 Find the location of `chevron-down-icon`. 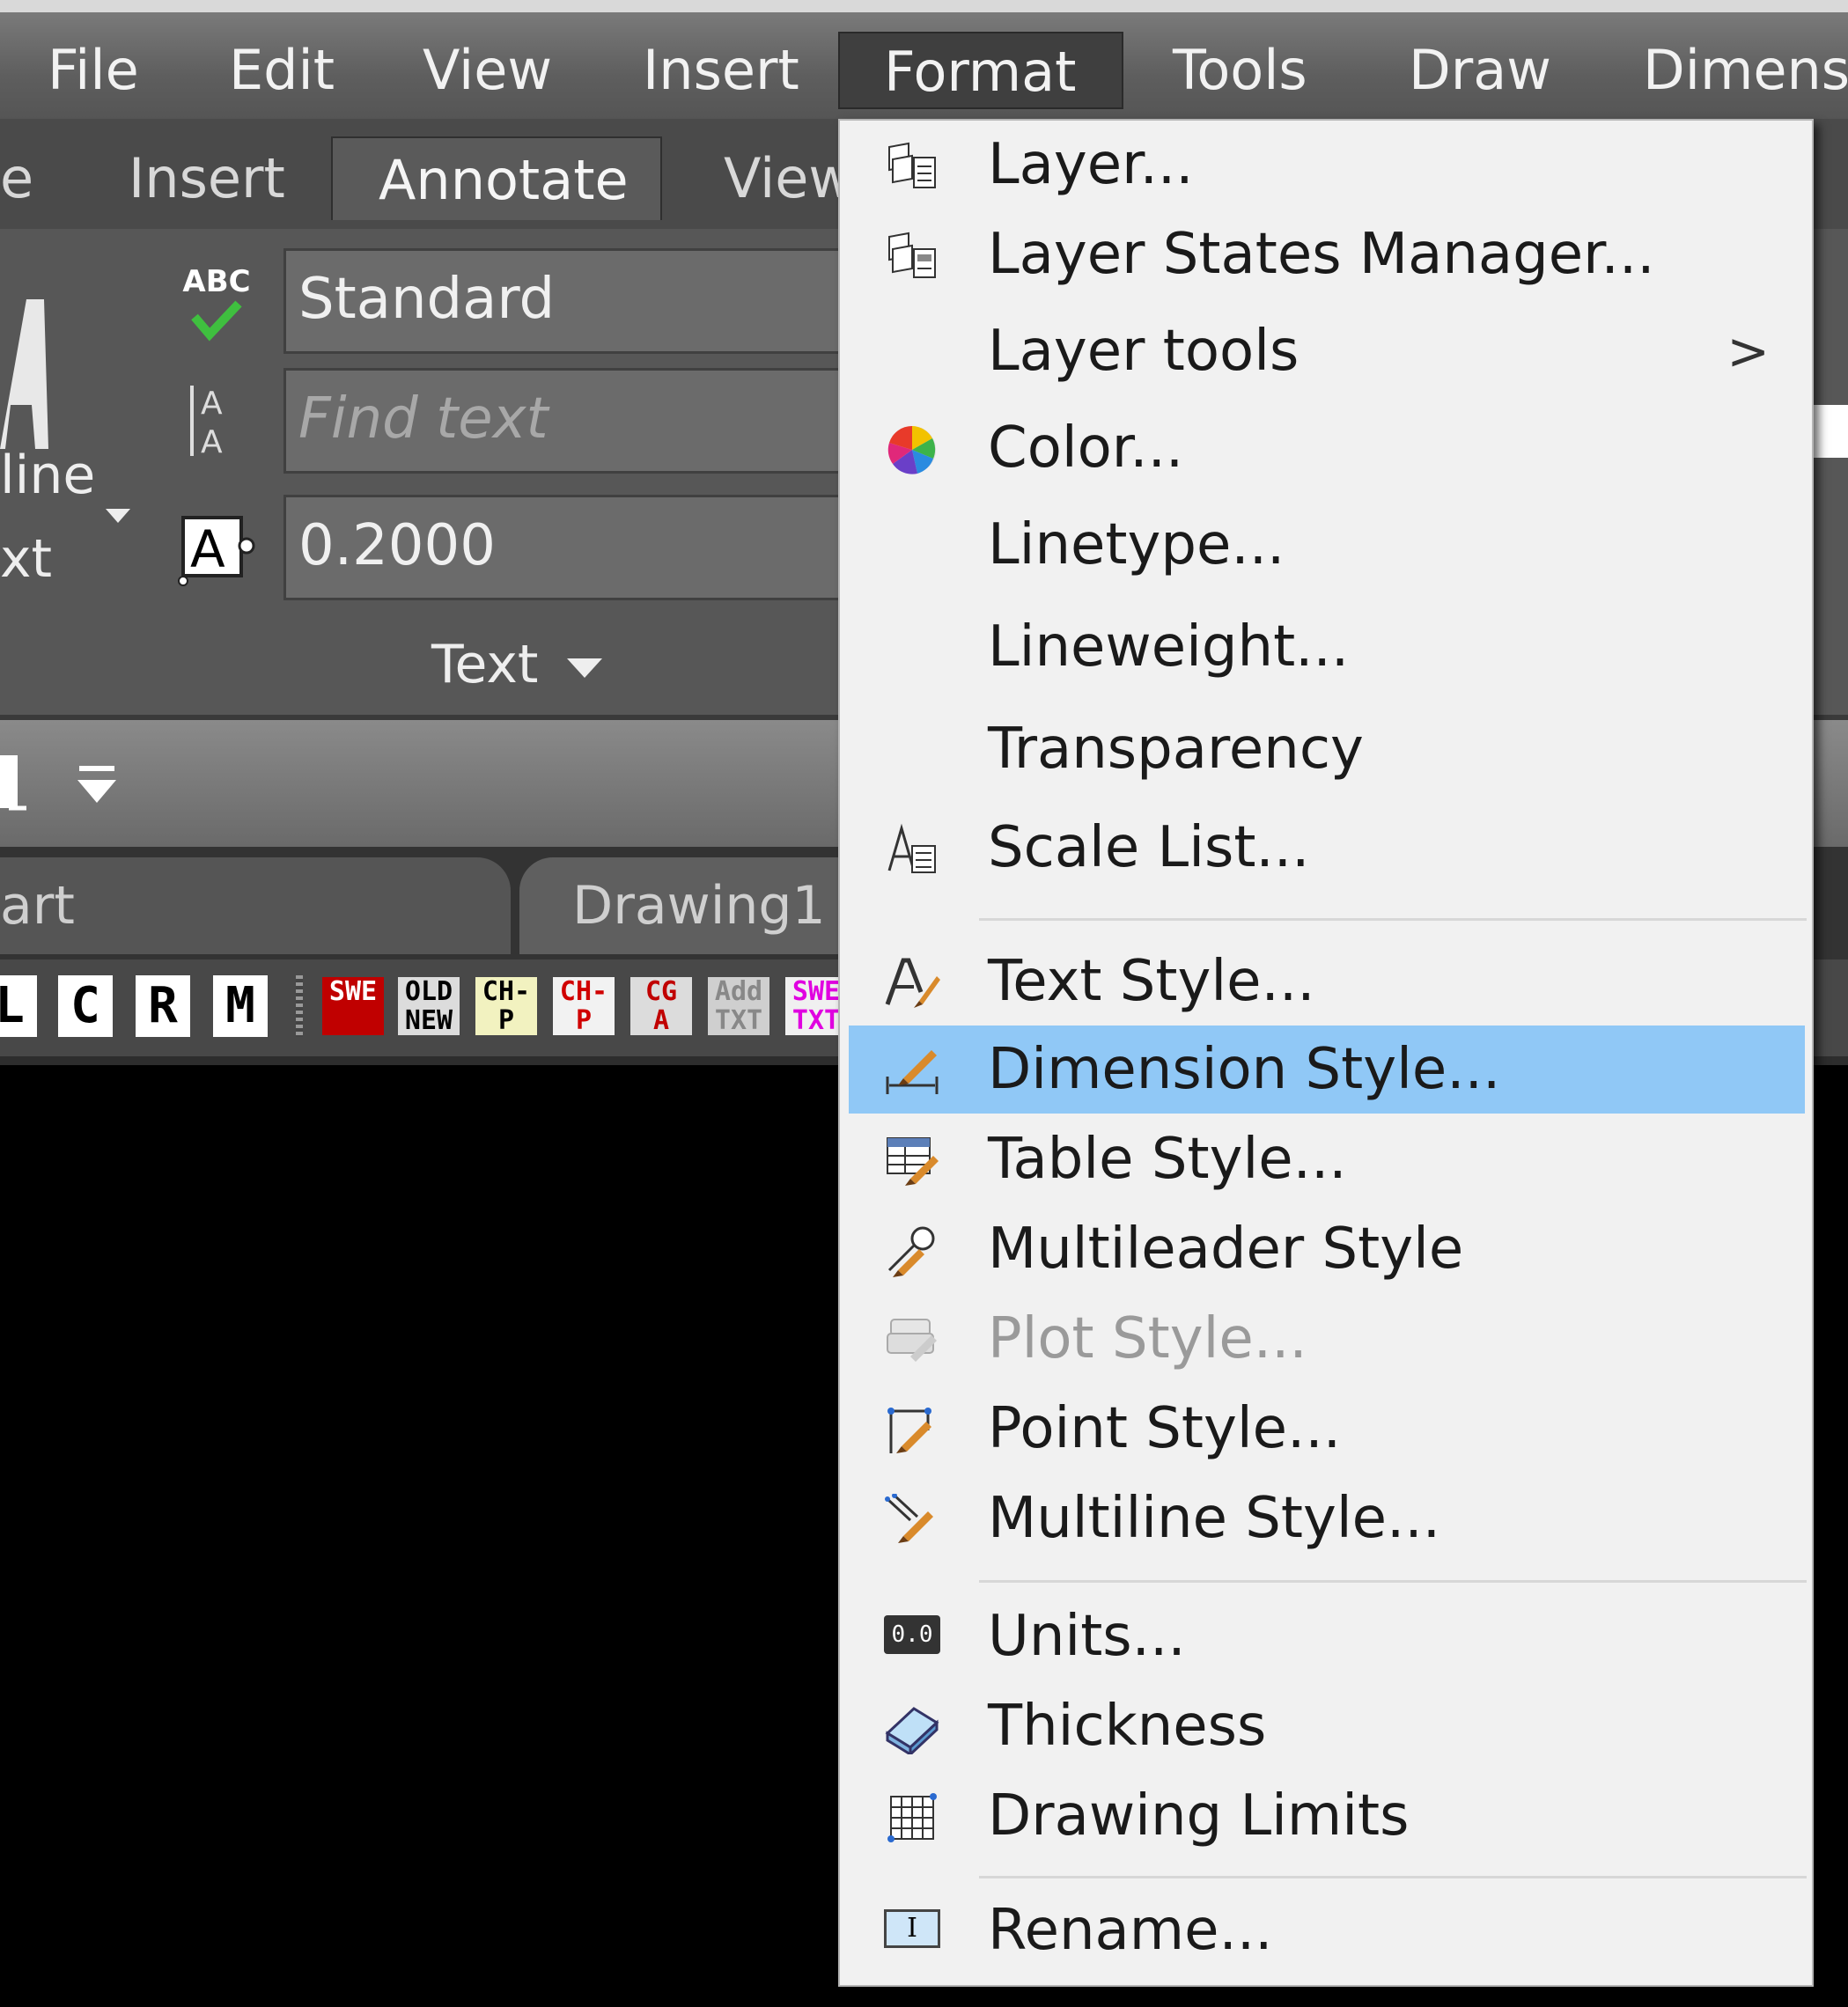

chevron-down-icon is located at coordinates (118, 516).